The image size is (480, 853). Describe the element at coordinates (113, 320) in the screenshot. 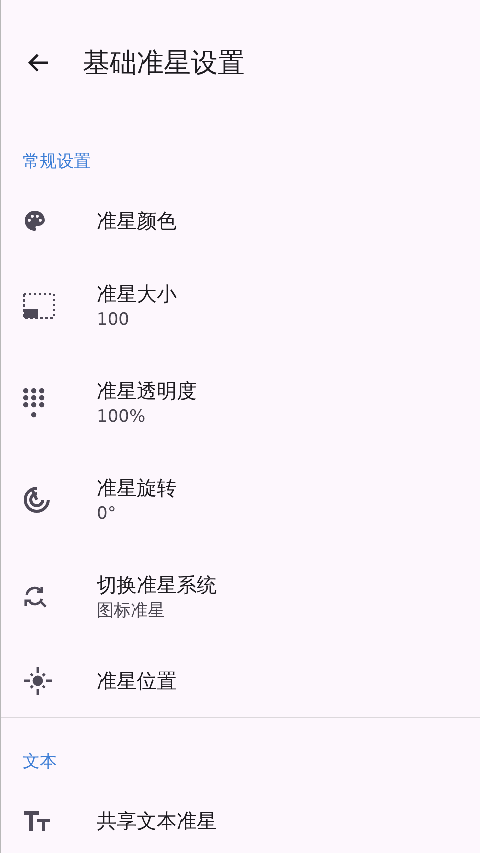

I see `item-summary: 100` at that location.